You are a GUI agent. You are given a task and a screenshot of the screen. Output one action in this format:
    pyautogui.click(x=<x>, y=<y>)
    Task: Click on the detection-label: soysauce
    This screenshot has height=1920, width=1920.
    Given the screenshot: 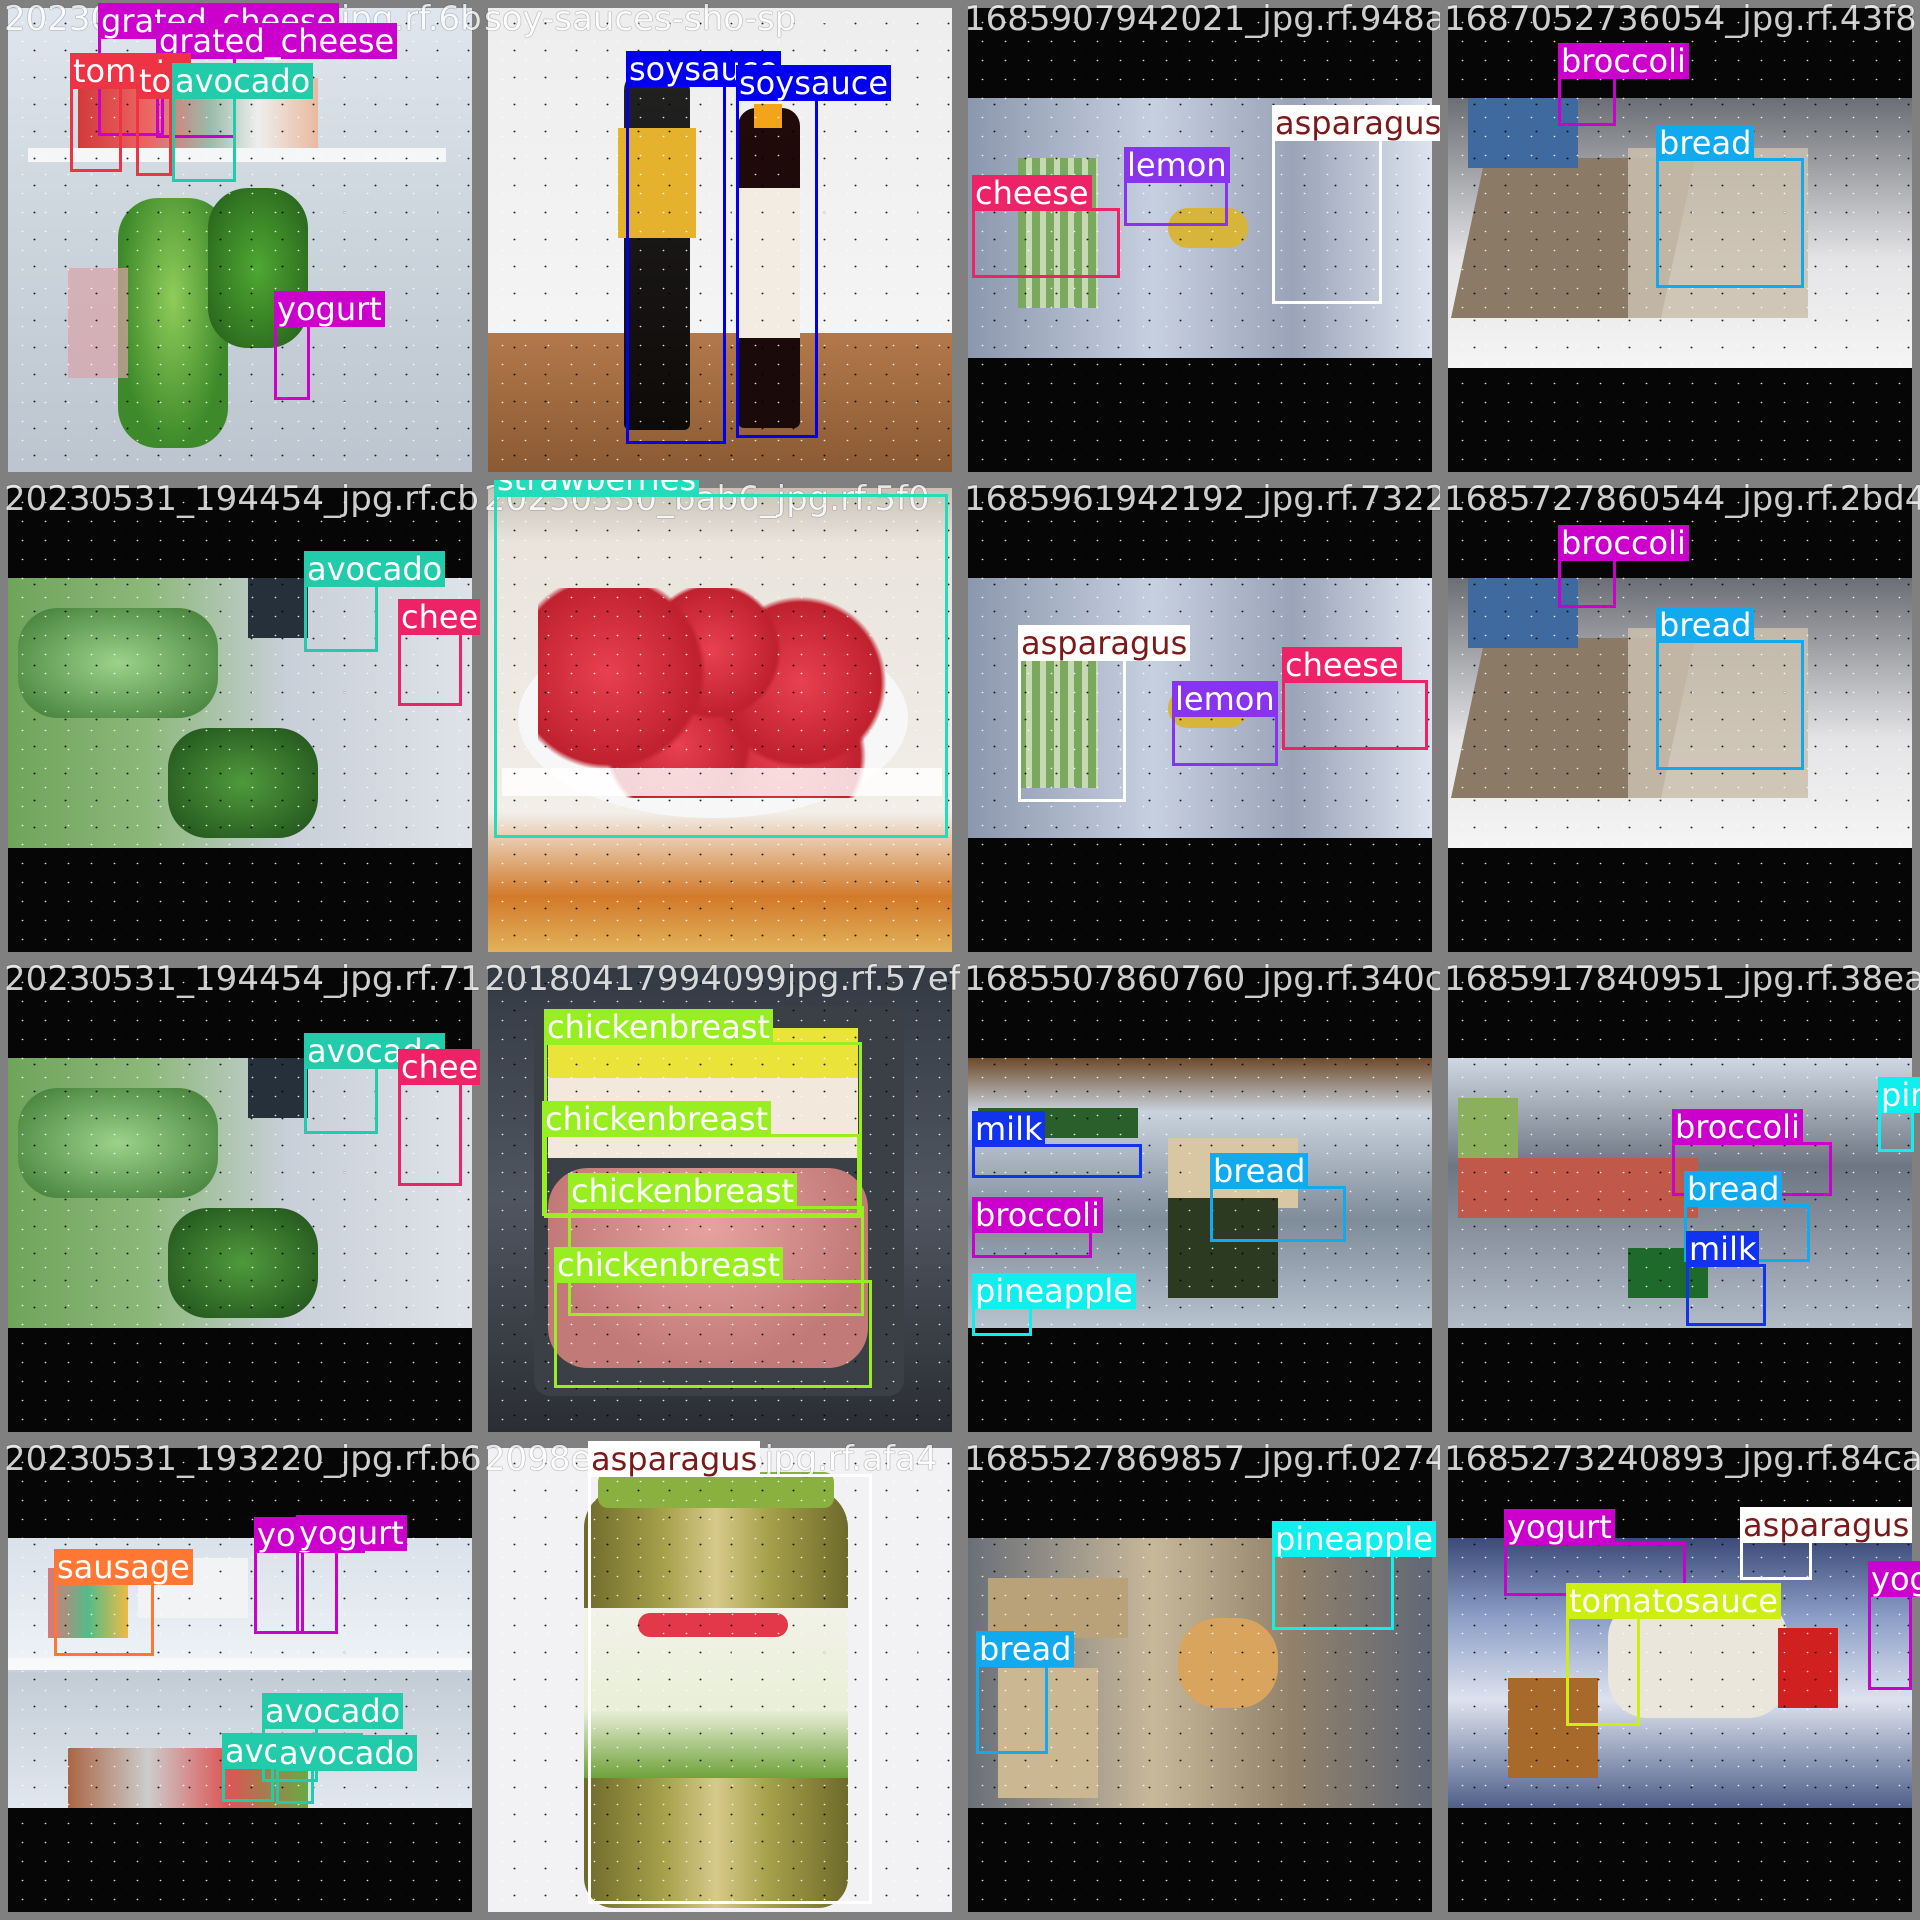 What is the action you would take?
    pyautogui.click(x=814, y=83)
    